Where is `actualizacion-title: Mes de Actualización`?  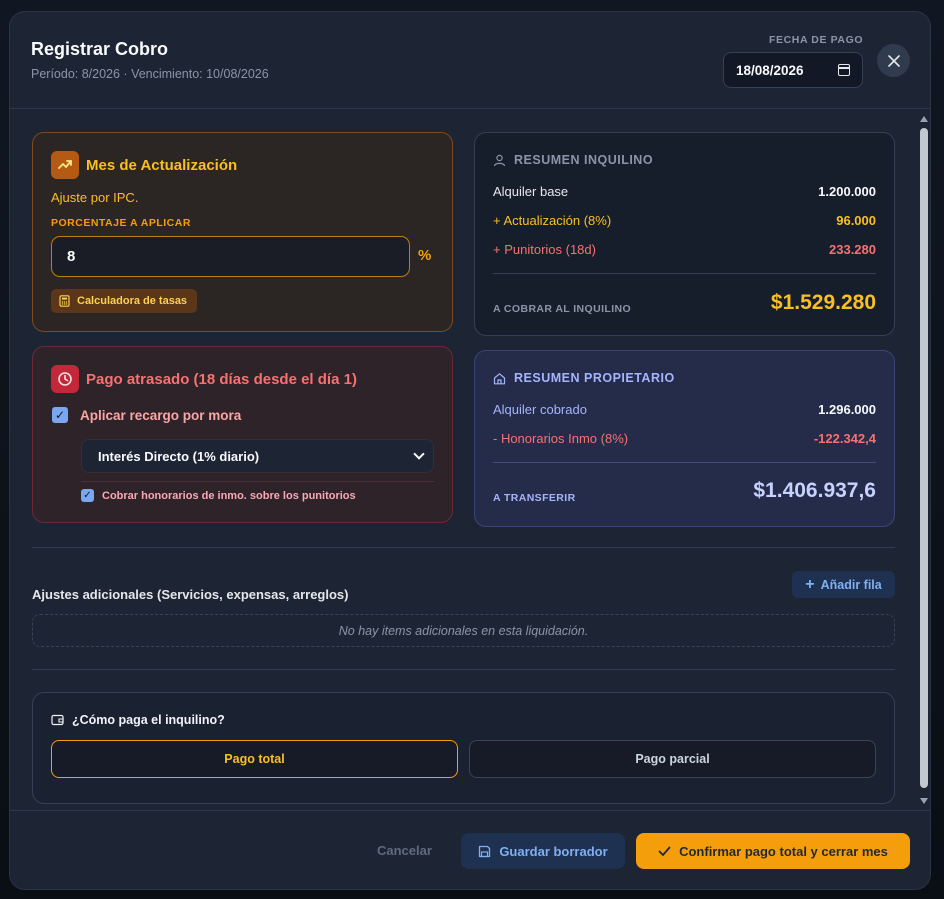
actualizacion-title: Mes de Actualización is located at coordinates (162, 165).